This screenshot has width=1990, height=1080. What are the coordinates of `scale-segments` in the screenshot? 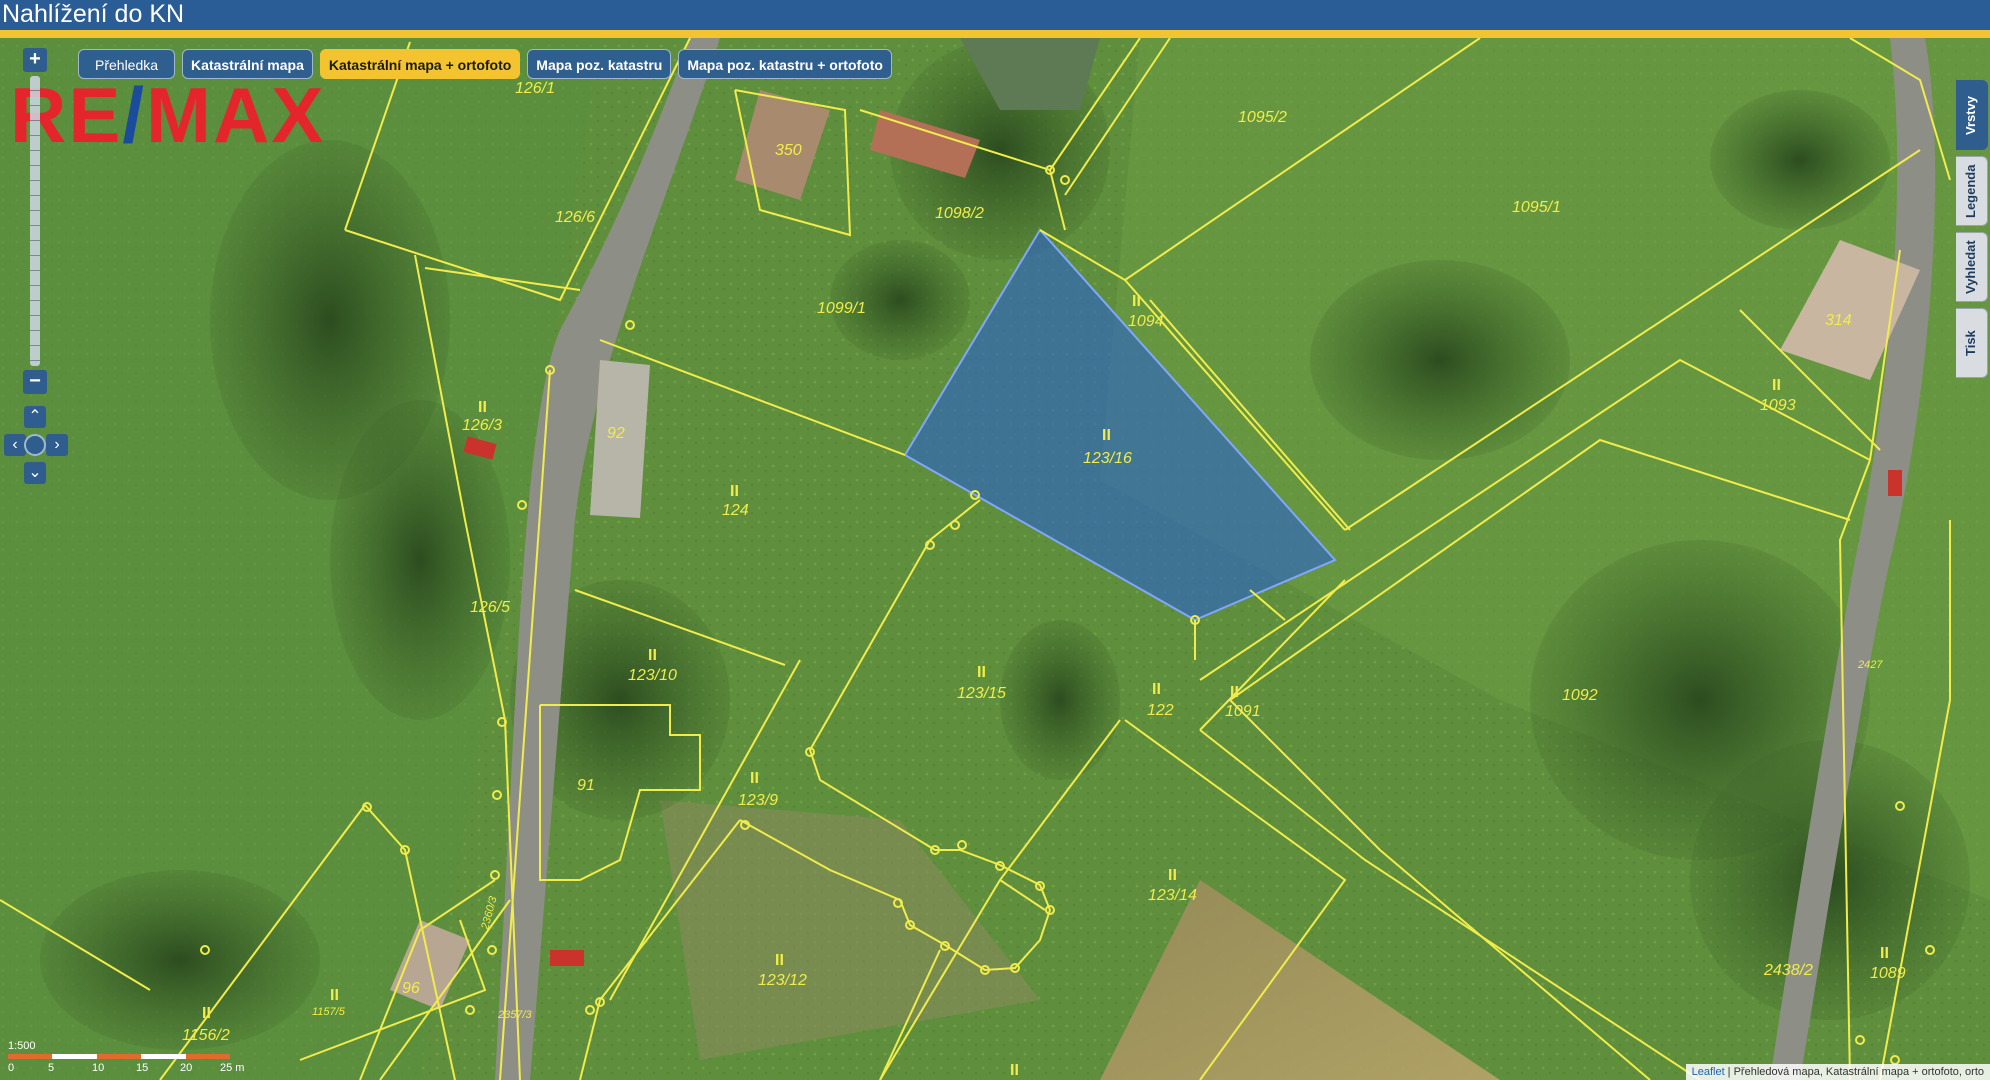 It's located at (119, 1056).